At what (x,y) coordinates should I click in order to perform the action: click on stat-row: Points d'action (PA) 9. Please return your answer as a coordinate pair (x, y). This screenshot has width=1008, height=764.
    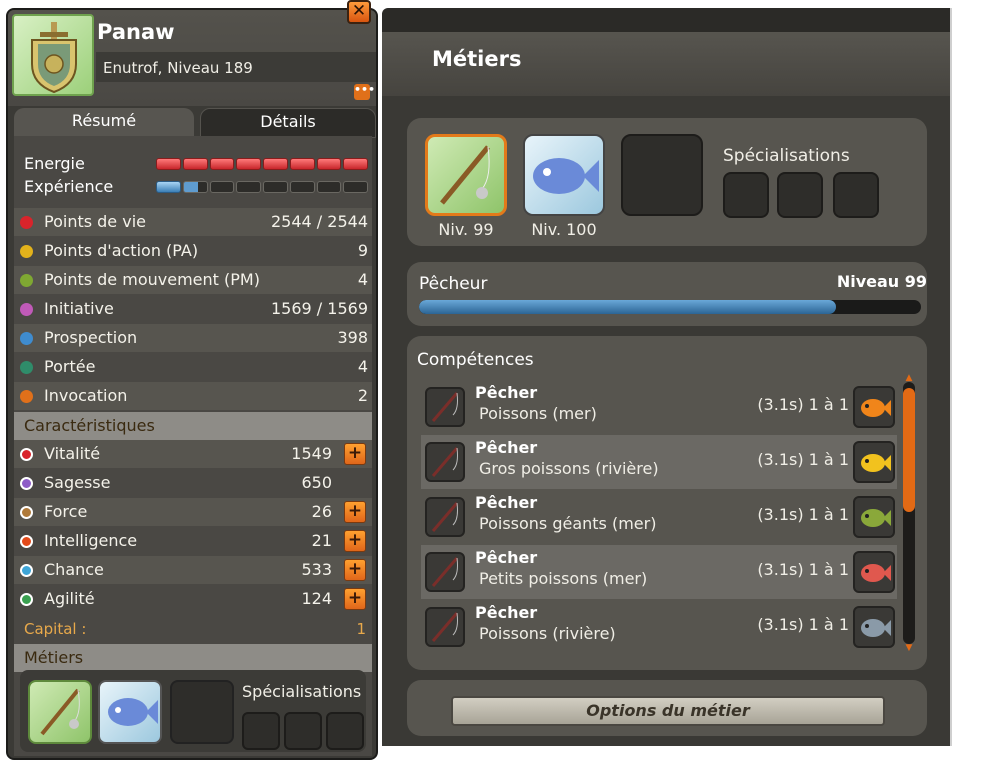
    Looking at the image, I should click on (193, 251).